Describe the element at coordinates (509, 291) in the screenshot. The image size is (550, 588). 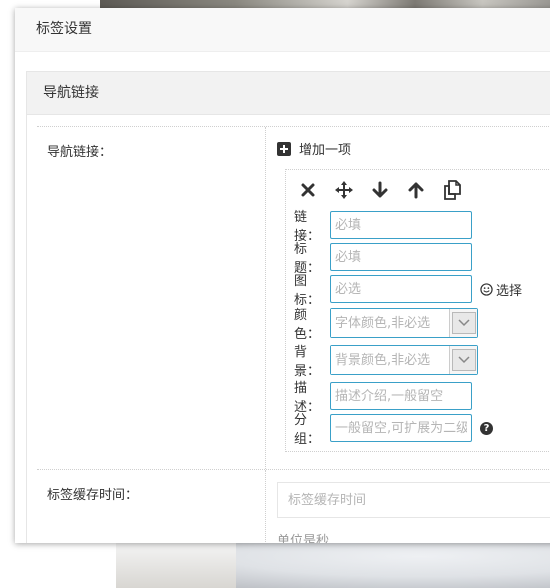
I see `select-icon-label: 选择` at that location.